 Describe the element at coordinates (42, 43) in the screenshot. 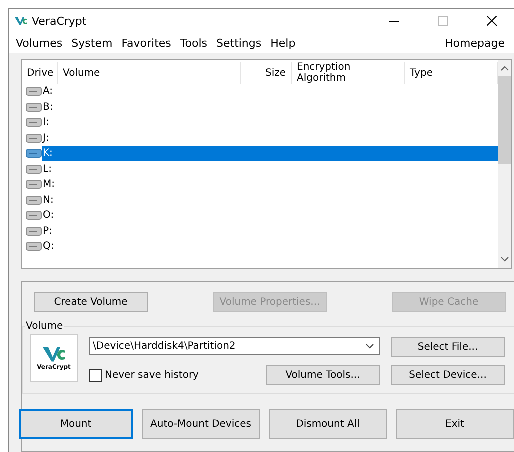

I see `menu-item: Volumes` at that location.